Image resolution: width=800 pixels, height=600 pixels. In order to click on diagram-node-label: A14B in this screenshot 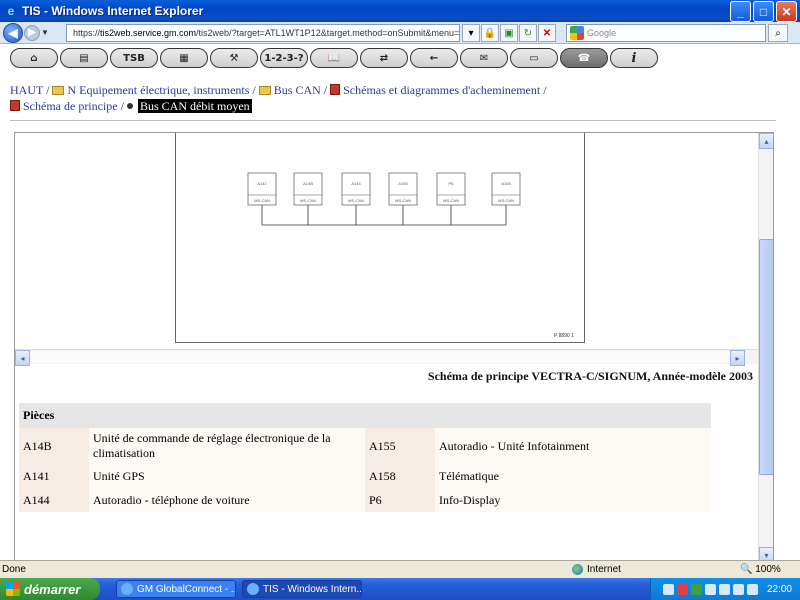, I will do `click(308, 183)`.